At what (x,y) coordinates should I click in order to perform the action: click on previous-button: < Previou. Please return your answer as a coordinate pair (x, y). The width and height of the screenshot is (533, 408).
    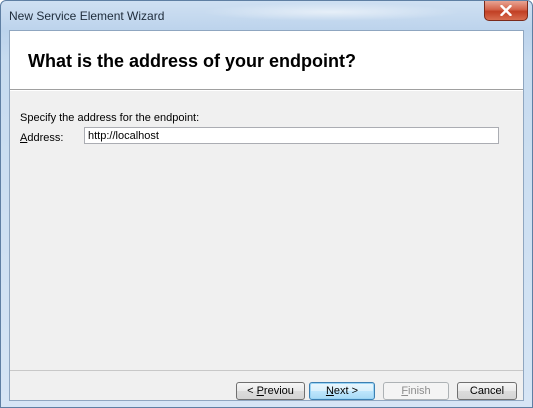
    Looking at the image, I should click on (270, 391).